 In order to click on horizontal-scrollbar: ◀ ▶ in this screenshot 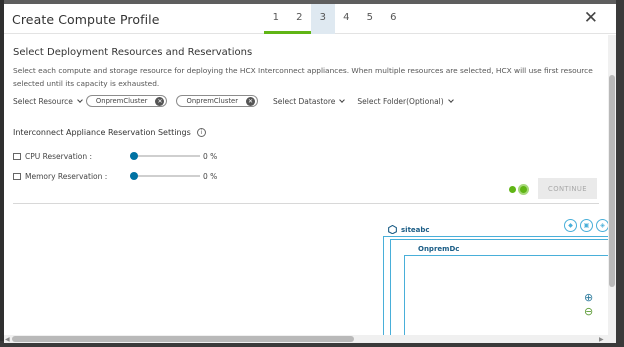, I will do `click(306, 339)`.